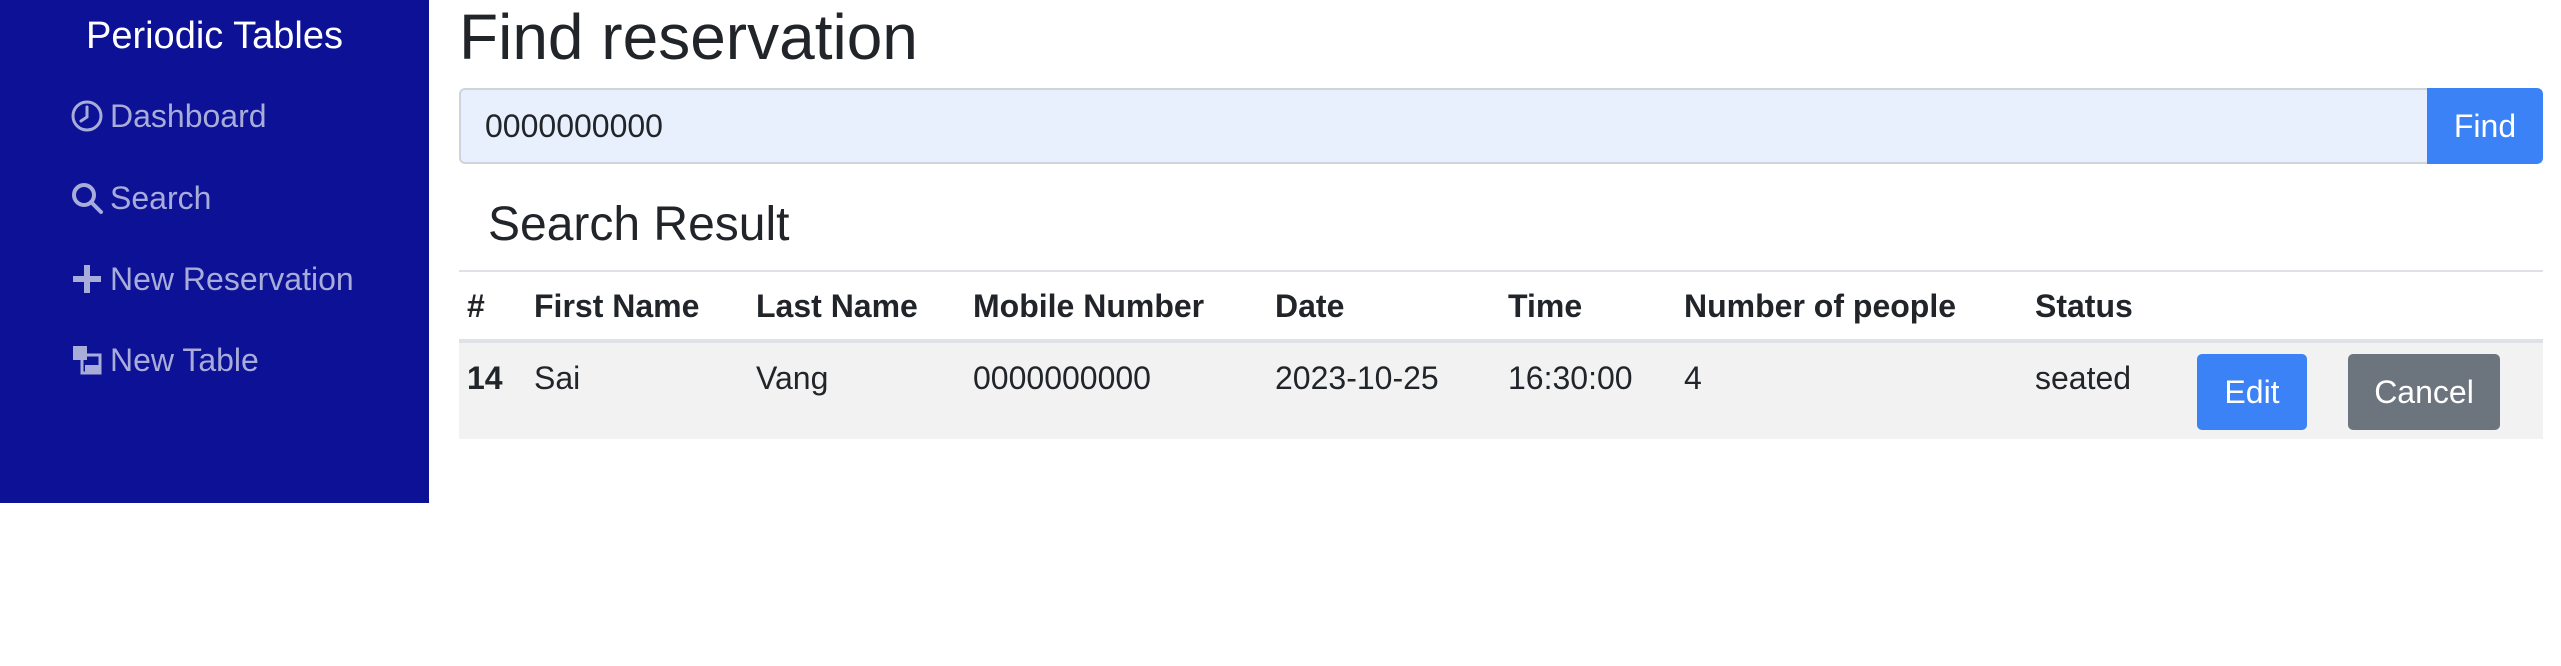 Image resolution: width=2561 pixels, height=666 pixels. What do you see at coordinates (837, 306) in the screenshot?
I see `column-header: Last Name` at bounding box center [837, 306].